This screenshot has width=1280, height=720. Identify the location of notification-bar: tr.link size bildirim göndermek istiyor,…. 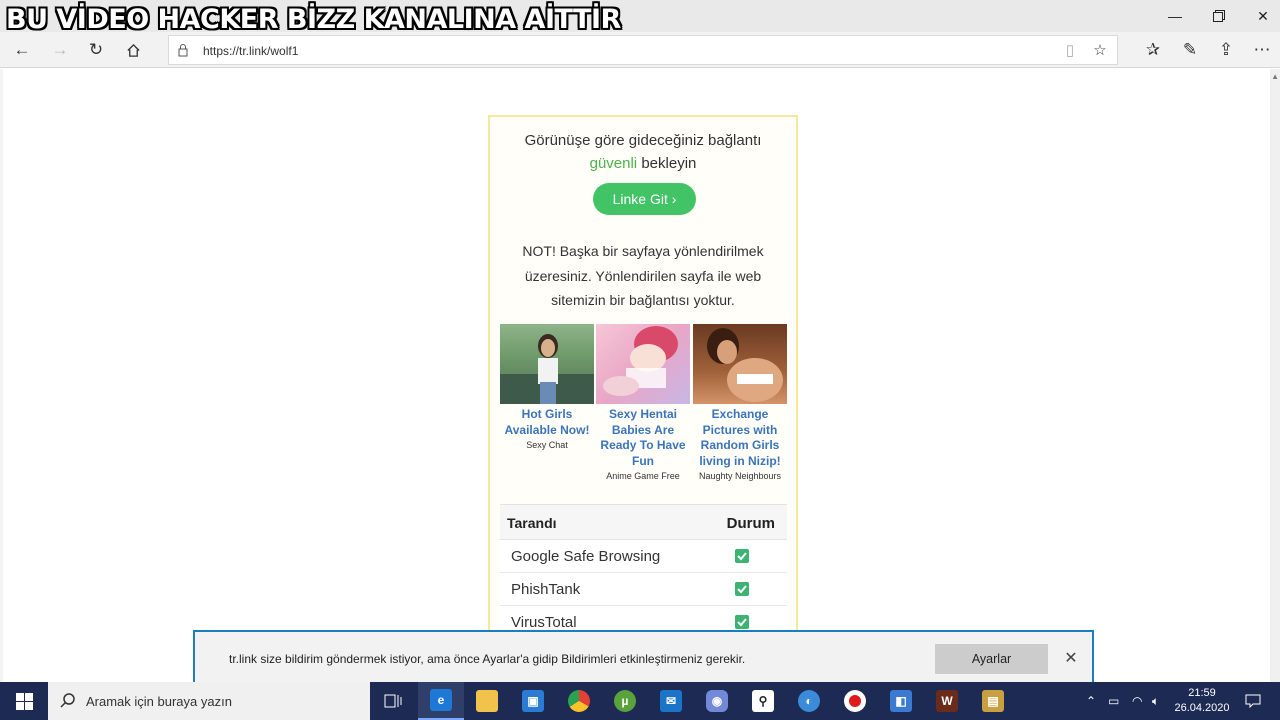
(643, 656).